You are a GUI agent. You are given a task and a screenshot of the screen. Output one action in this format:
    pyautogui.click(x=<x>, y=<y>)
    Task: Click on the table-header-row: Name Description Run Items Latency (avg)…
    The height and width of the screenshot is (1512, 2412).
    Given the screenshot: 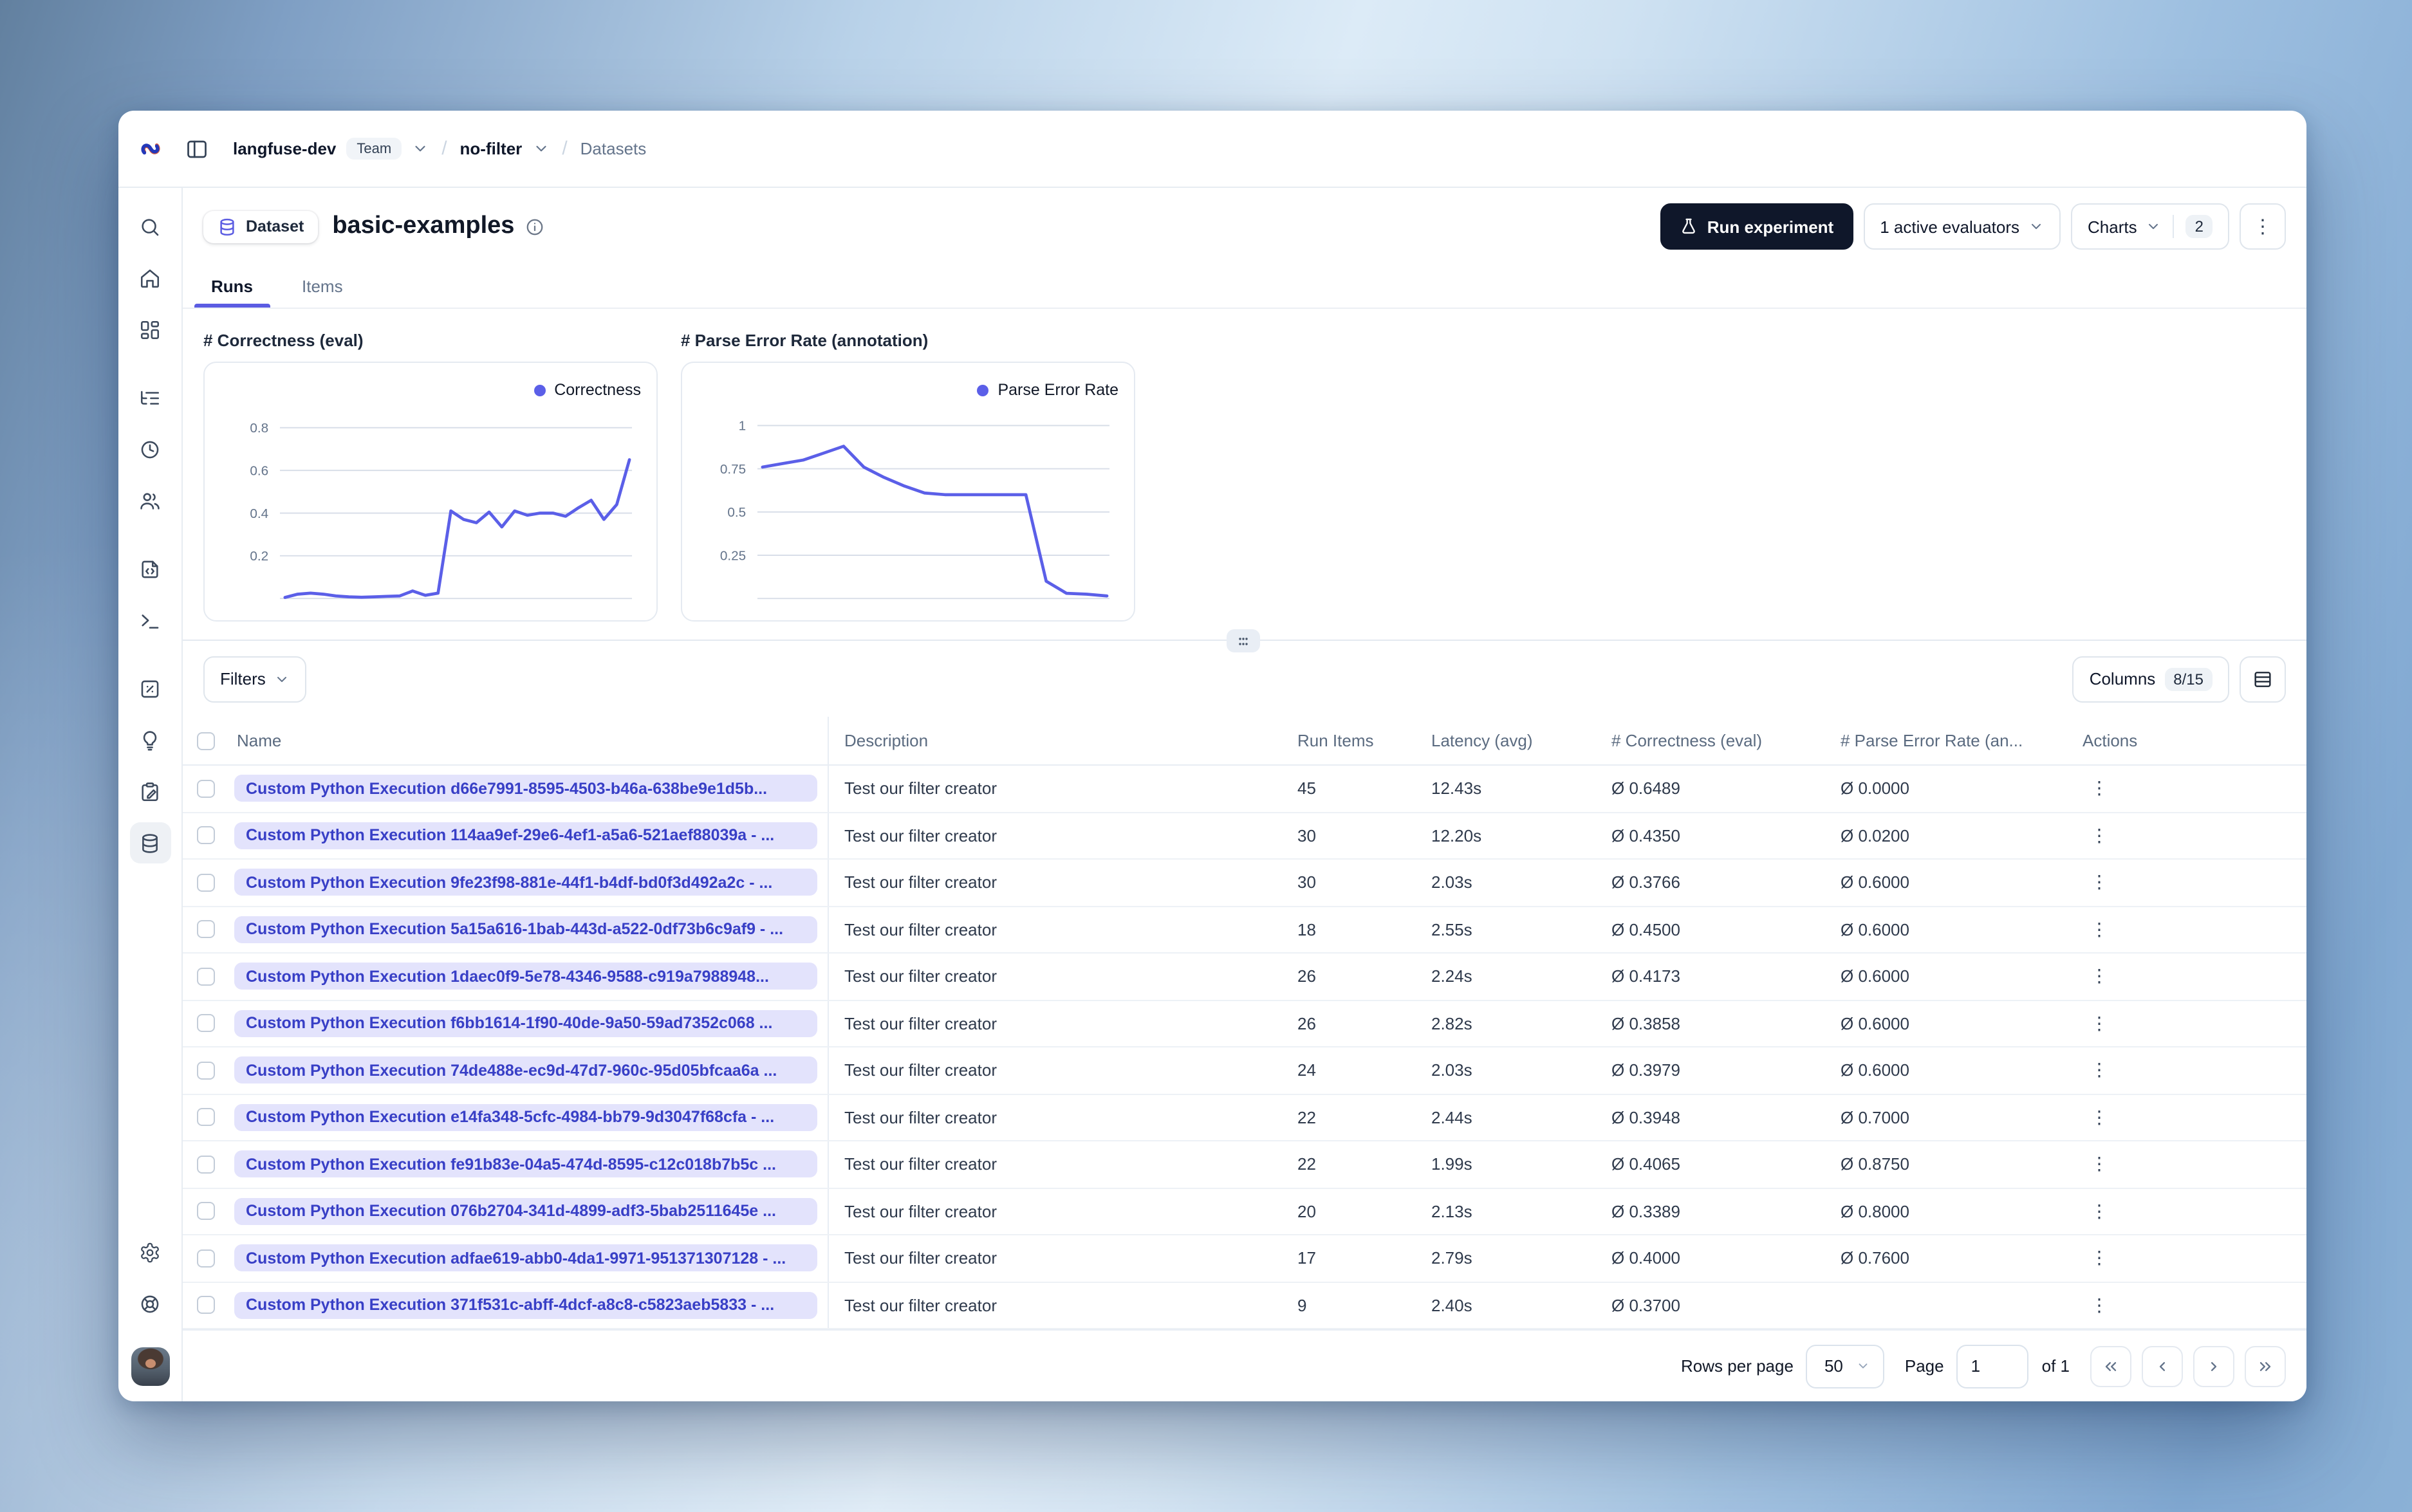 What is the action you would take?
    pyautogui.click(x=1244, y=741)
    